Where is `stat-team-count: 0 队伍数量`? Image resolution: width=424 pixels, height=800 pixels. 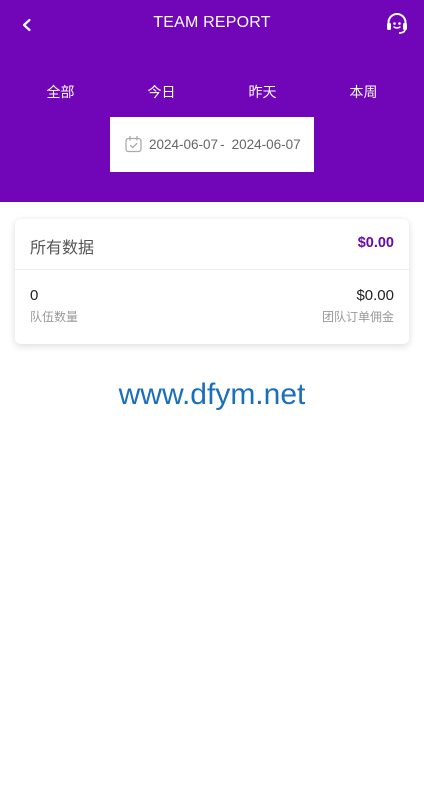 stat-team-count: 0 队伍数量 is located at coordinates (54, 306).